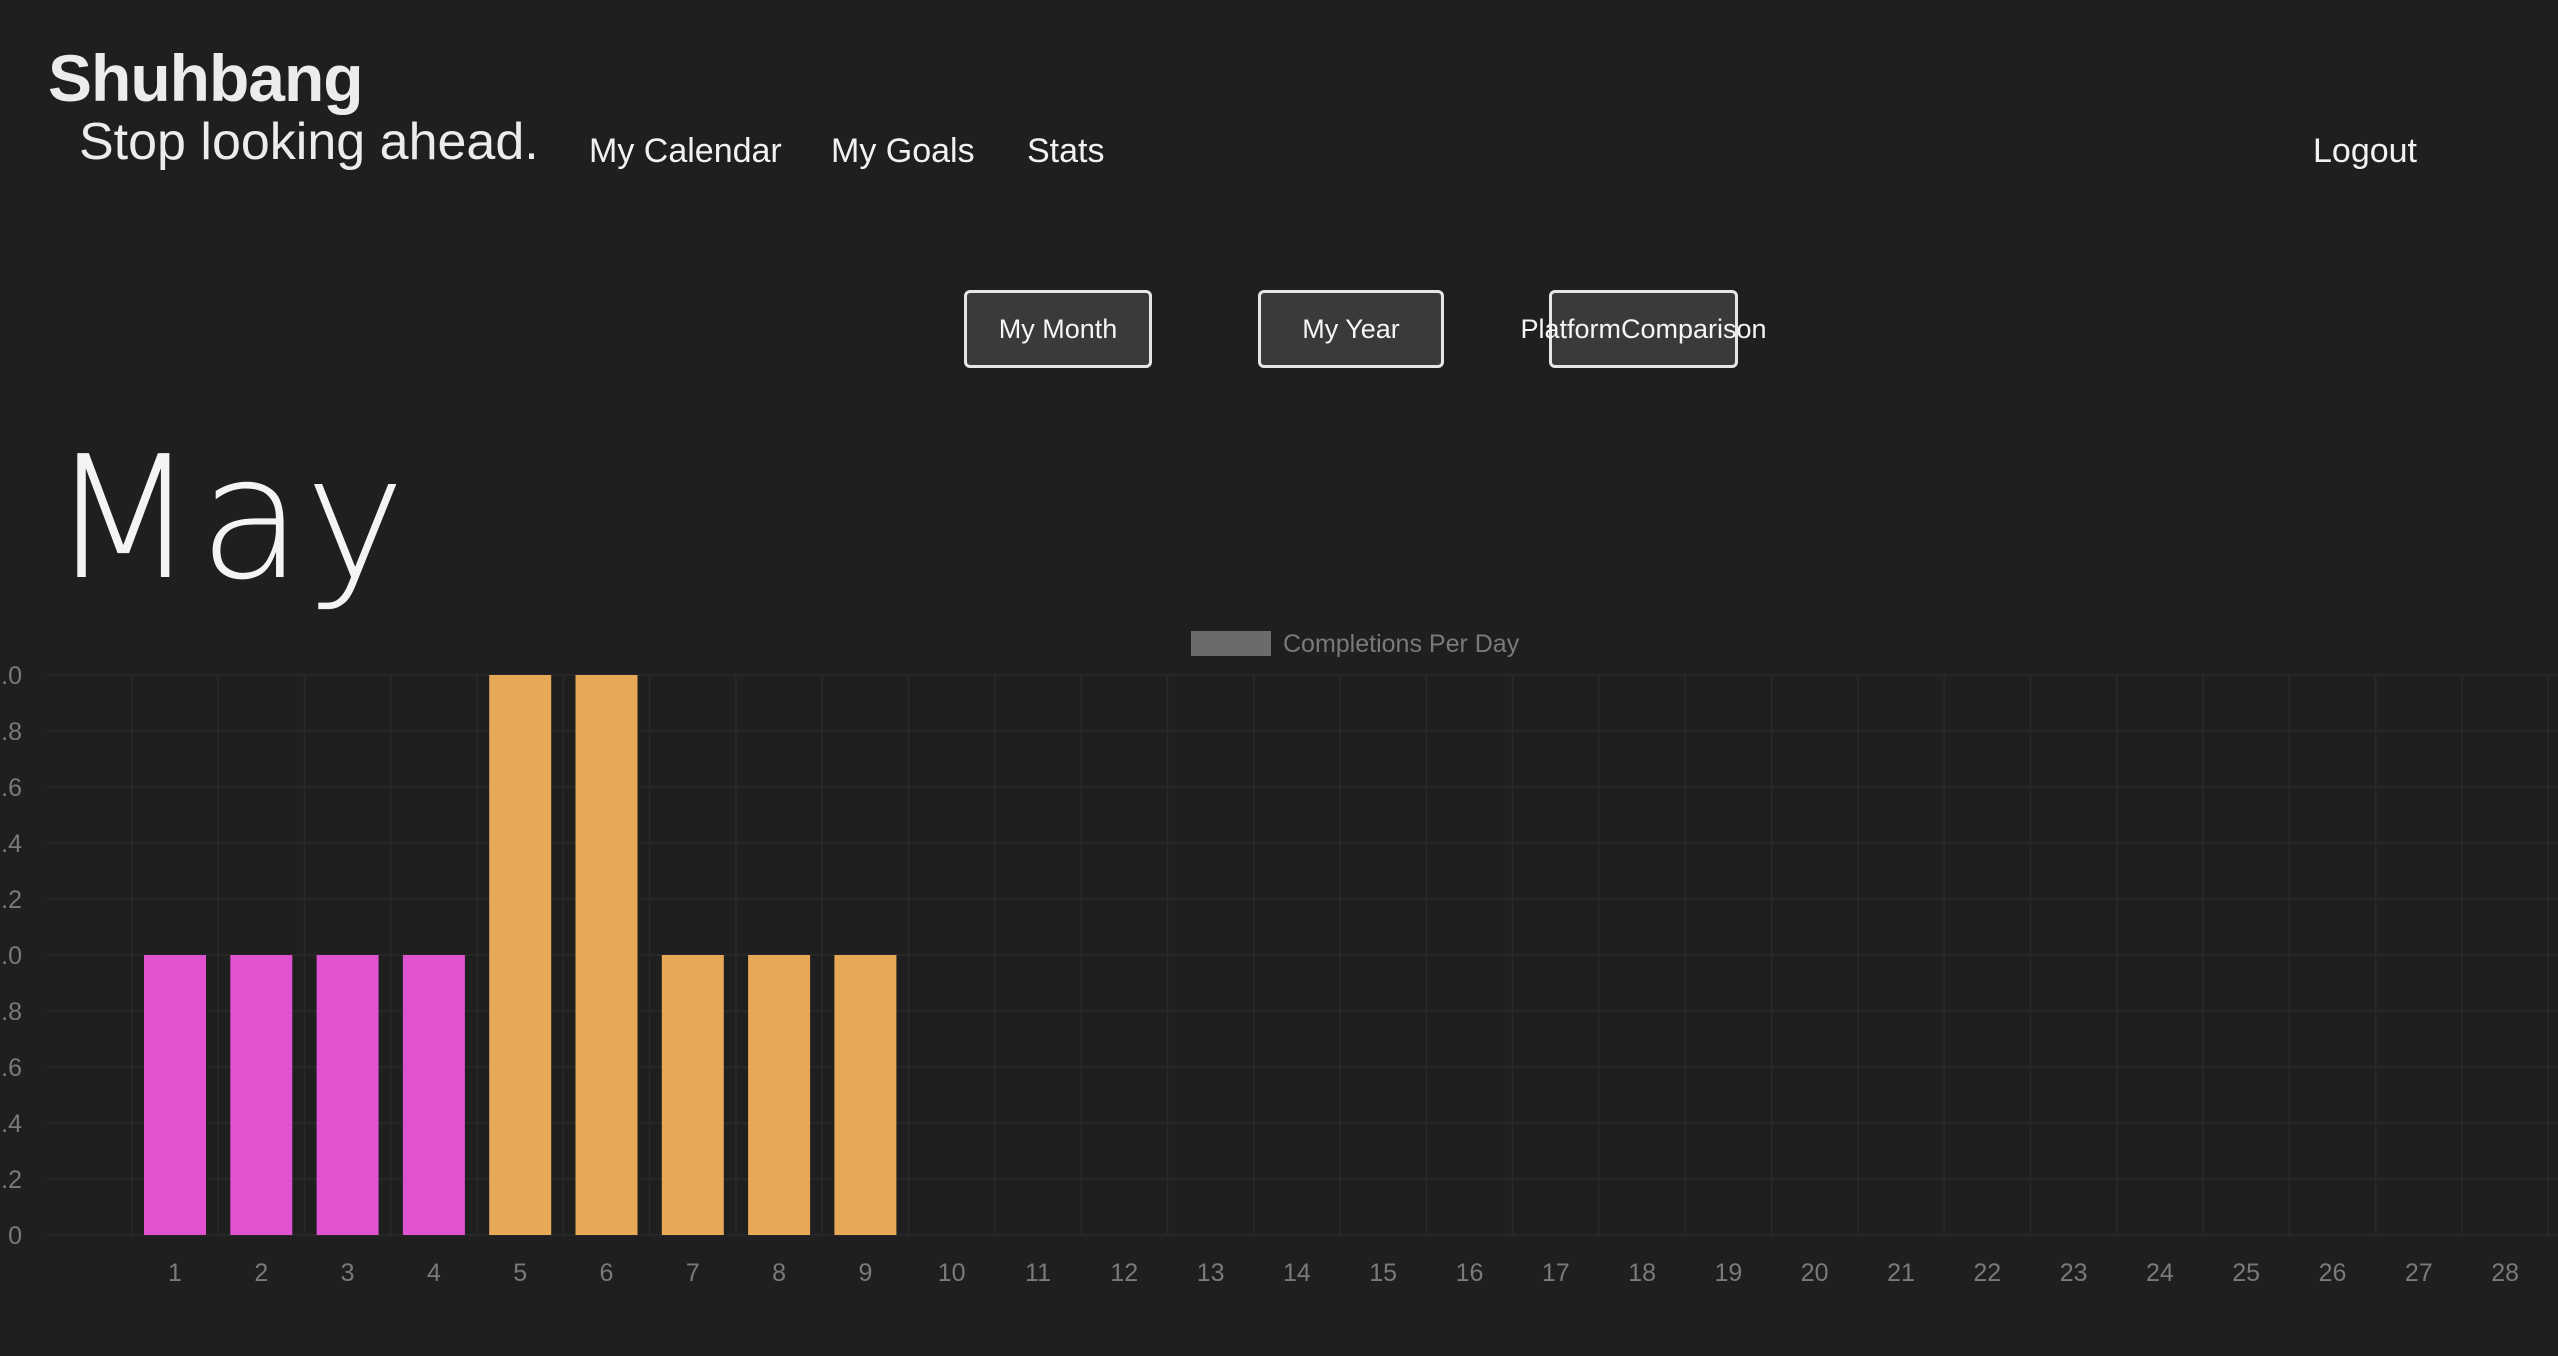 The width and height of the screenshot is (2558, 1356). What do you see at coordinates (1383, 1273) in the screenshot?
I see `x-tick-label: 15` at bounding box center [1383, 1273].